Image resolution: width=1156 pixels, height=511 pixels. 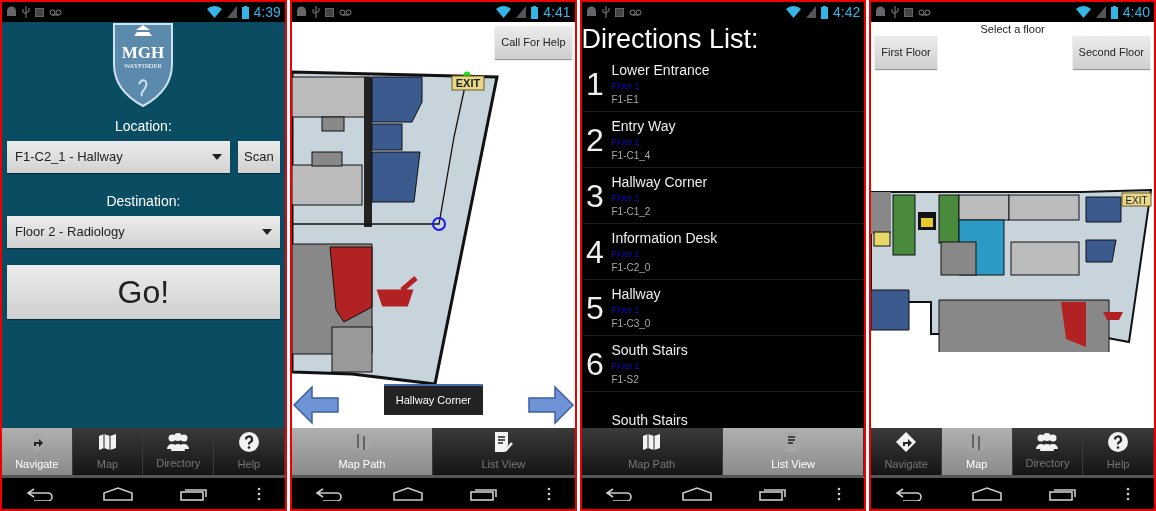 I want to click on floor-prompt: Select a floor, so click(x=1012, y=29).